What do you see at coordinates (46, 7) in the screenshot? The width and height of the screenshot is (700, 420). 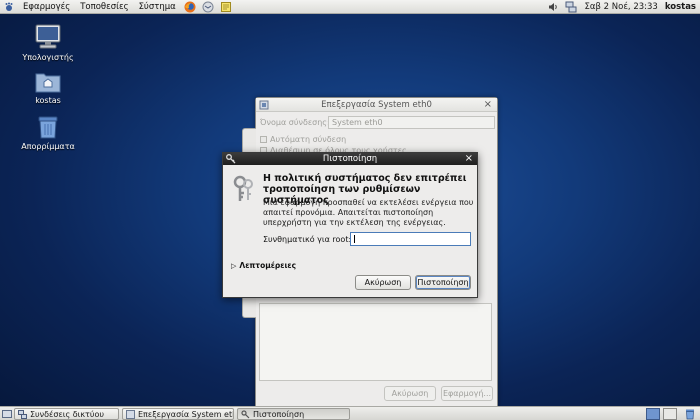 I see `menu-applications: Εφαρμογές` at bounding box center [46, 7].